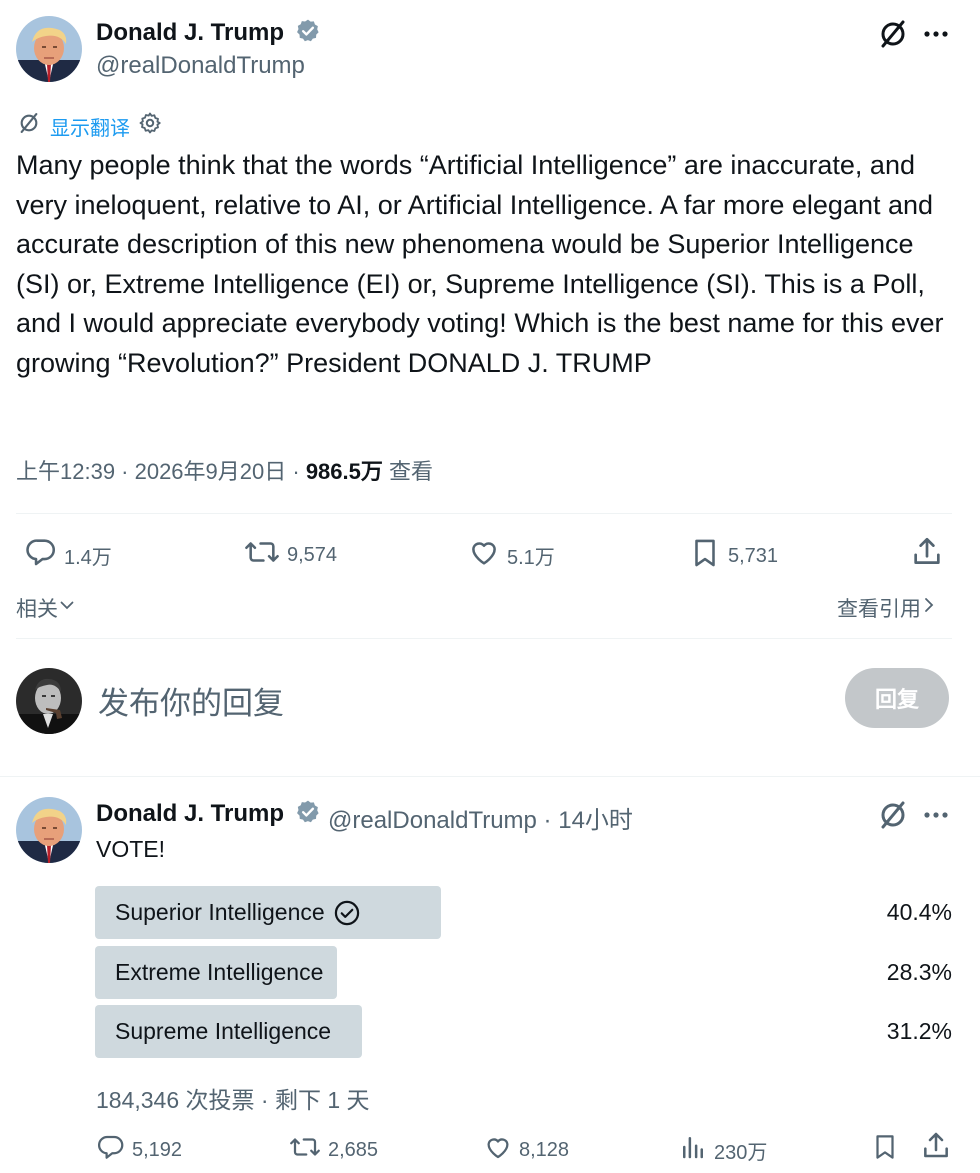 This screenshot has height=1173, width=980. Describe the element at coordinates (200, 66) in the screenshot. I see `author-handle: @realDonaldTrump` at that location.